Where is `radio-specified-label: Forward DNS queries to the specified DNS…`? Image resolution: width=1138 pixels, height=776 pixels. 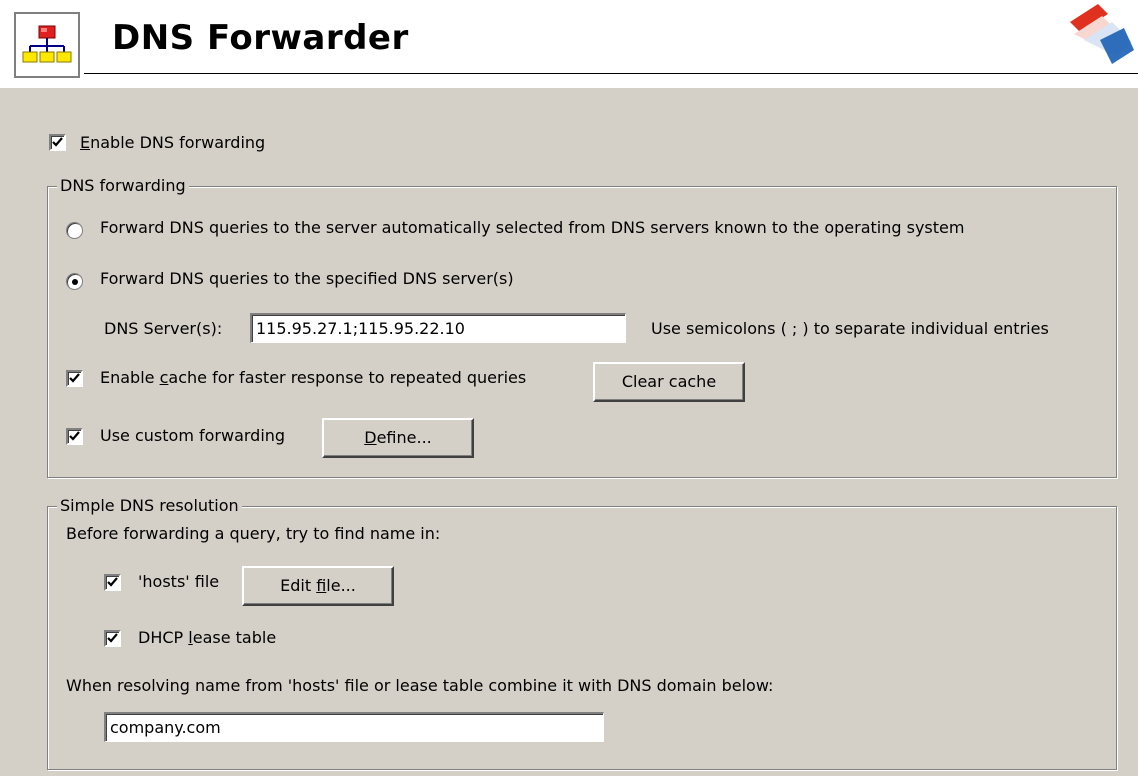 radio-specified-label: Forward DNS queries to the specified DNS… is located at coordinates (307, 278).